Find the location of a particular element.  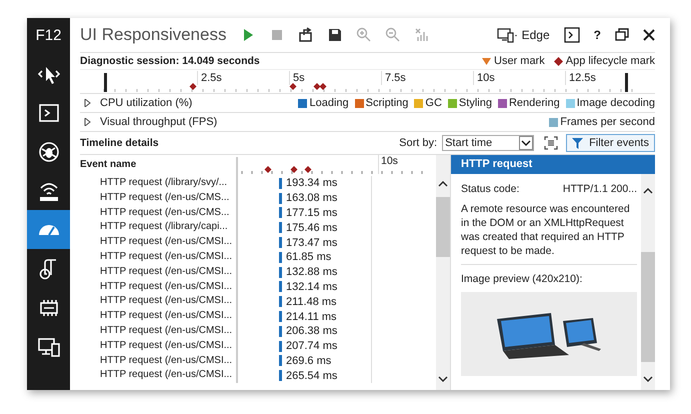

event-description: A remote resource was encountered in the DOM or an XMLHttpRequest was created that required an HTTP request to be made. is located at coordinates (549, 233).